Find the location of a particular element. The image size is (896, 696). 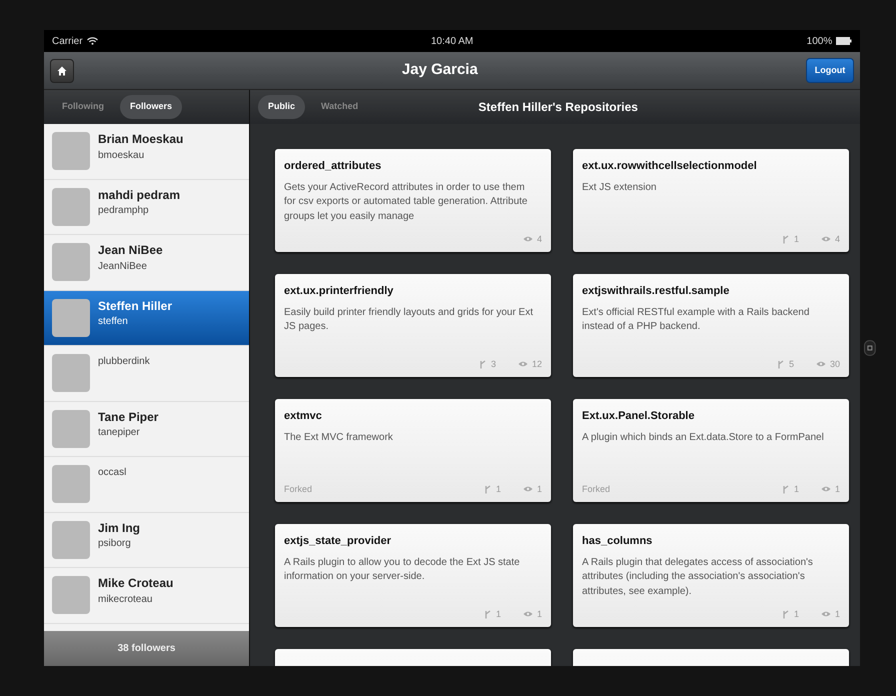

user-name: Tane Piper is located at coordinates (128, 418).